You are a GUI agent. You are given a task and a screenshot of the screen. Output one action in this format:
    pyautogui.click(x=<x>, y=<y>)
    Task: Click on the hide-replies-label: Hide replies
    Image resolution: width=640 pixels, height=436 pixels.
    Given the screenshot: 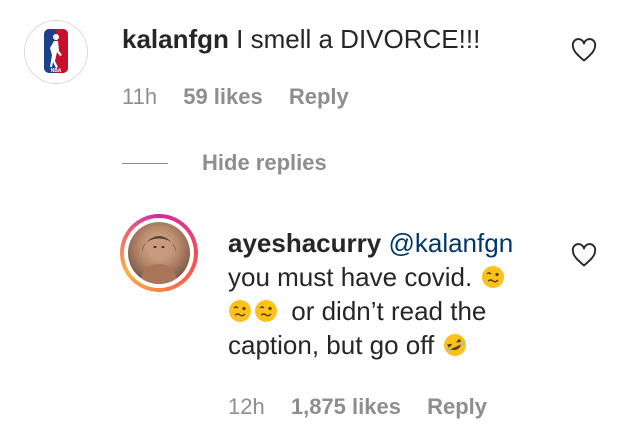 What is the action you would take?
    pyautogui.click(x=264, y=162)
    